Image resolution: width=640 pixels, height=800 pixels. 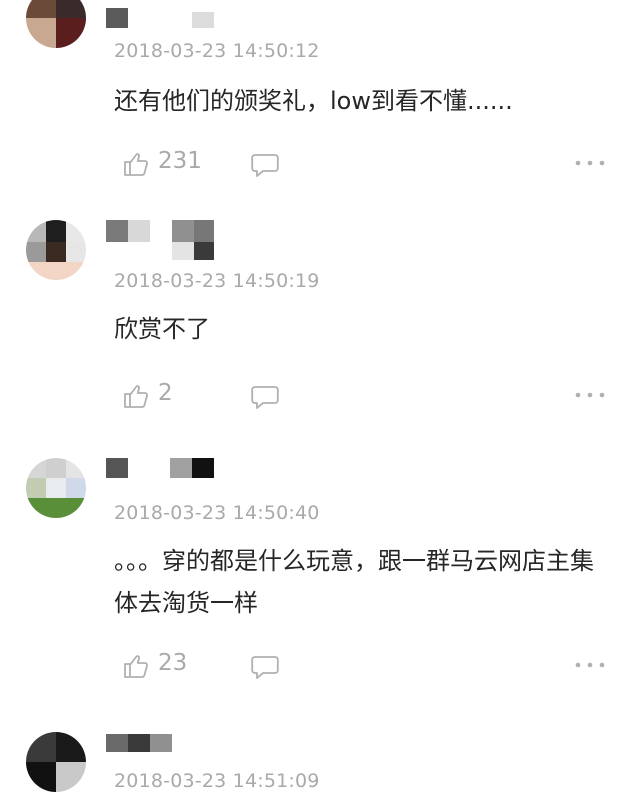 I want to click on comment-actions: 231, so click(x=364, y=164).